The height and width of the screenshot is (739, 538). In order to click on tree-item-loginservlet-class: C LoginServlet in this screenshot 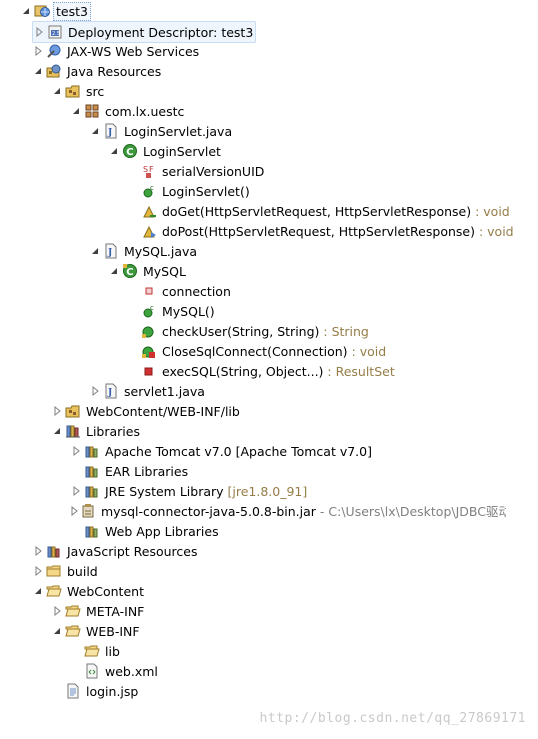, I will do `click(165, 151)`.